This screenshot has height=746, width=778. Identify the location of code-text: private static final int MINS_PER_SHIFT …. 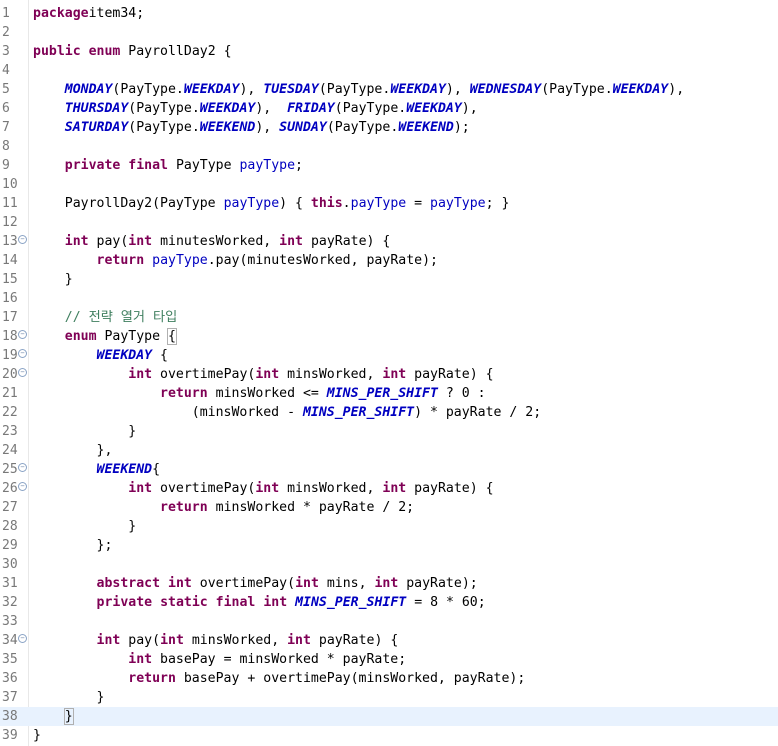
(259, 602).